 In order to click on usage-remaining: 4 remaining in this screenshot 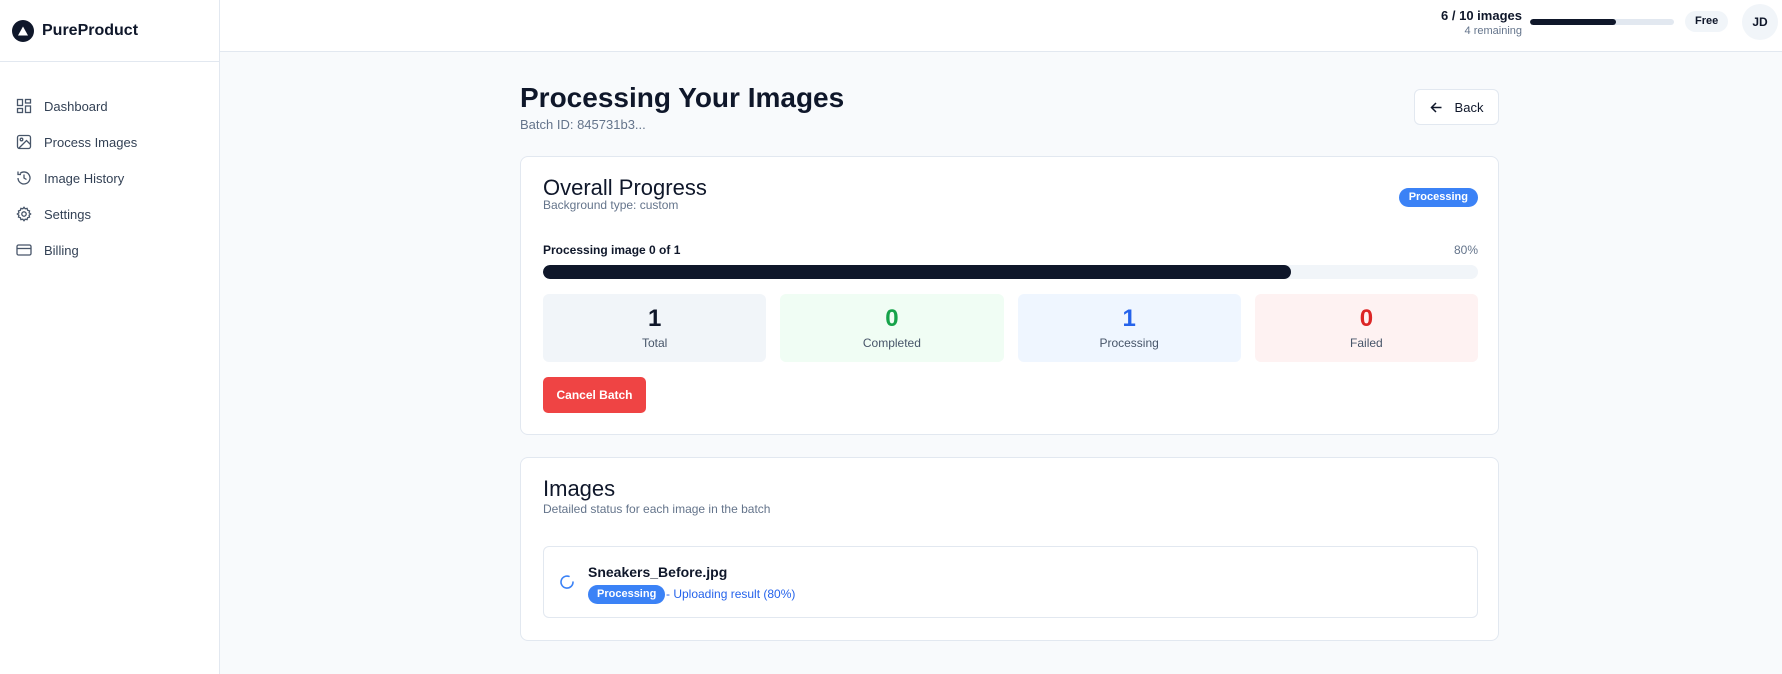, I will do `click(1493, 31)`.